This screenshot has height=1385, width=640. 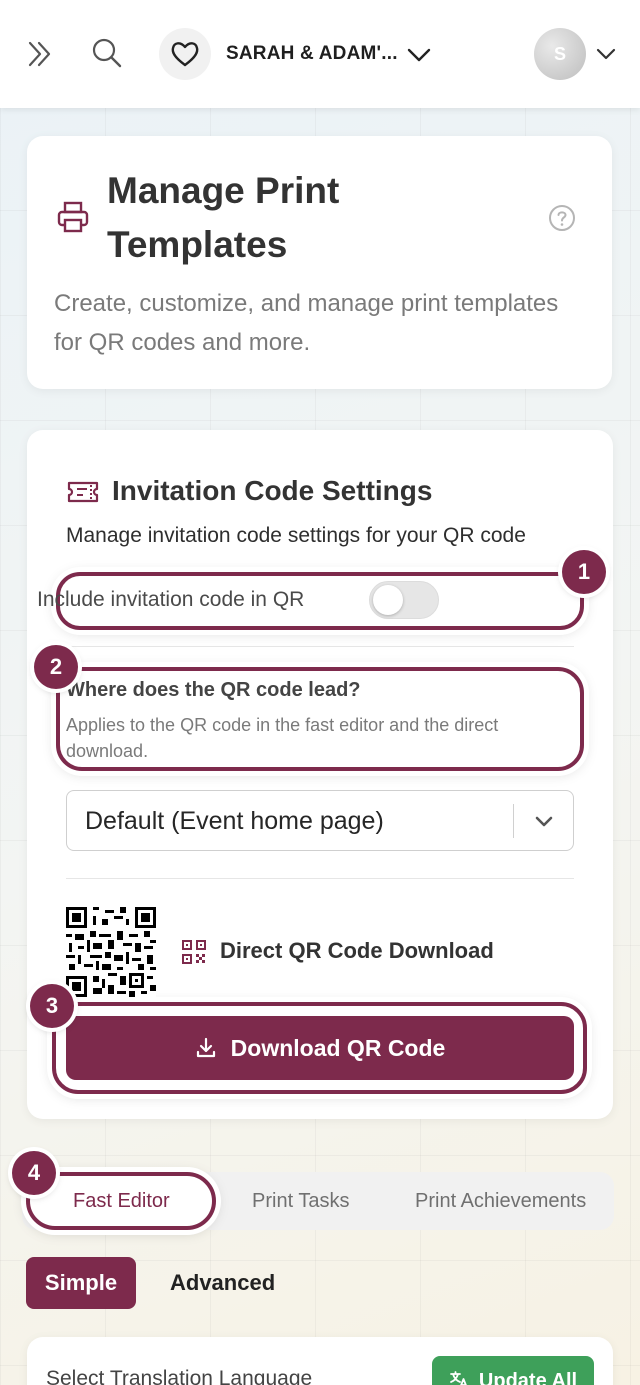 What do you see at coordinates (194, 954) in the screenshot?
I see `qr-code-icon` at bounding box center [194, 954].